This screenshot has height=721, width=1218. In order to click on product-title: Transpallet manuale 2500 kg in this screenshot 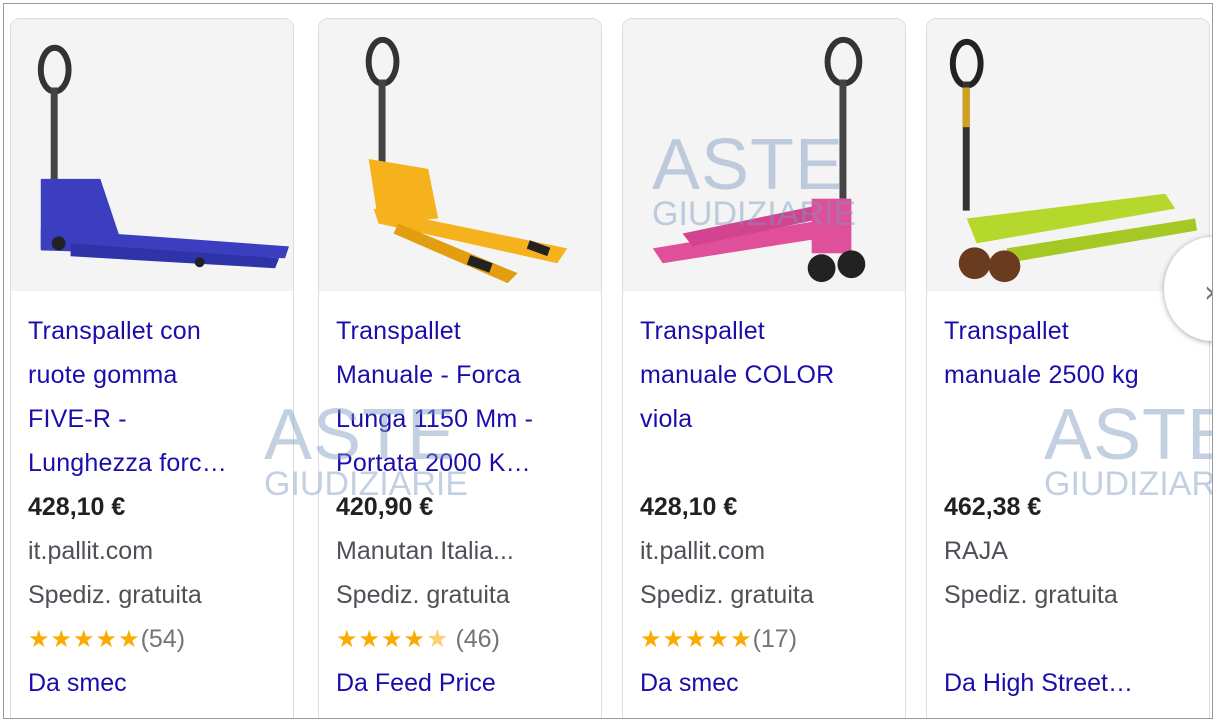, I will do `click(1070, 397)`.